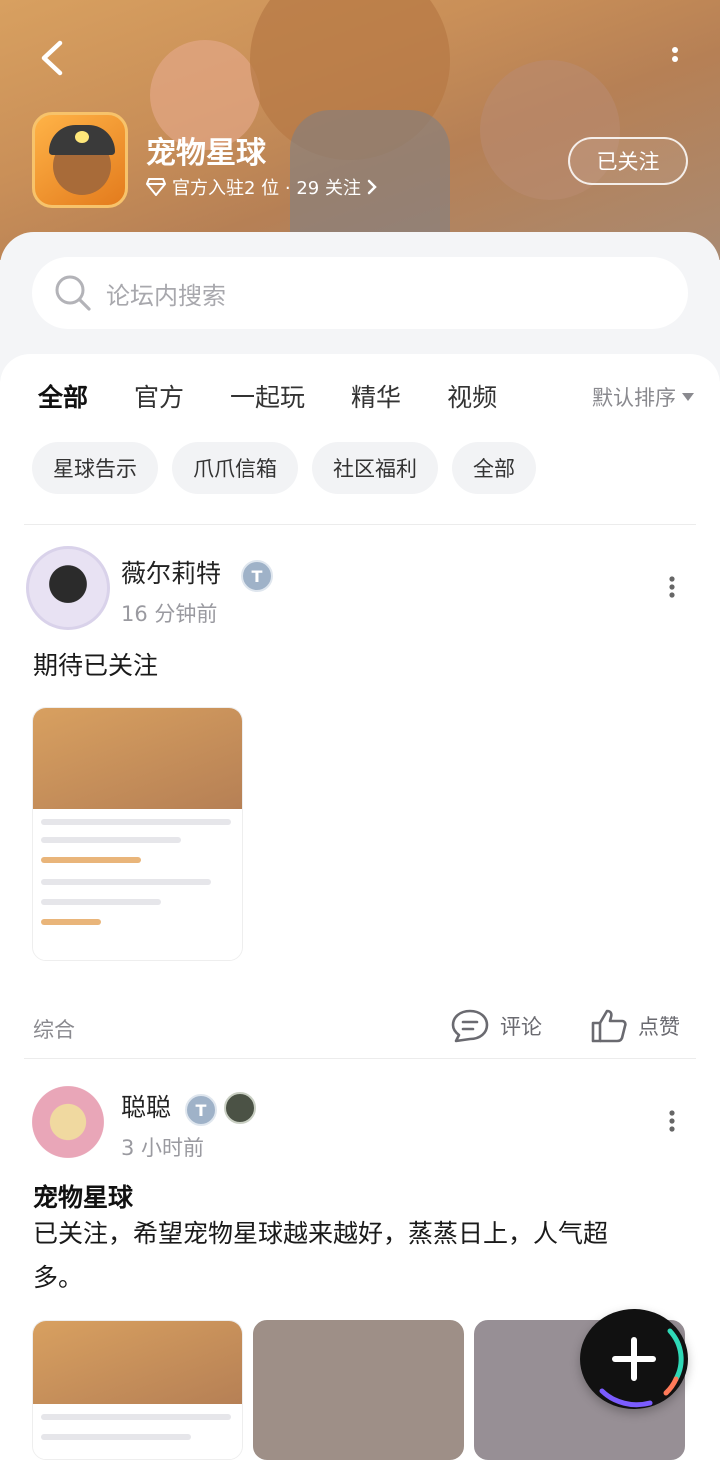  Describe the element at coordinates (266, 188) in the screenshot. I see `forum-stats-text: 官方入驻2 位 · 29 关注` at that location.